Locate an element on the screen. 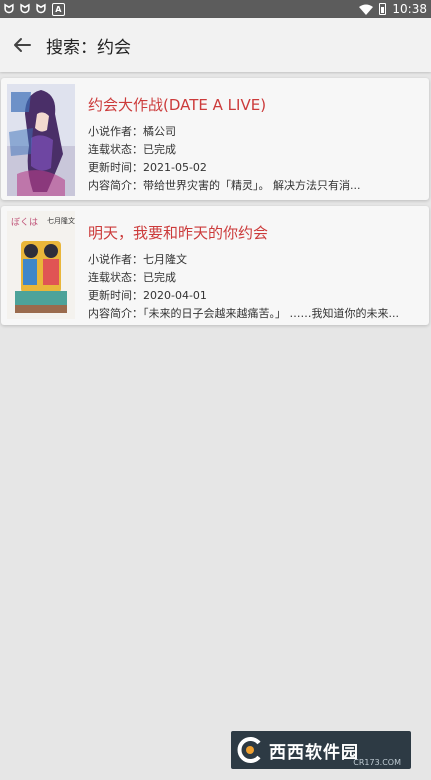 The width and height of the screenshot is (431, 780). status-bar: ᗢ ᗢ ᗢ A 10:38 is located at coordinates (215, 9).